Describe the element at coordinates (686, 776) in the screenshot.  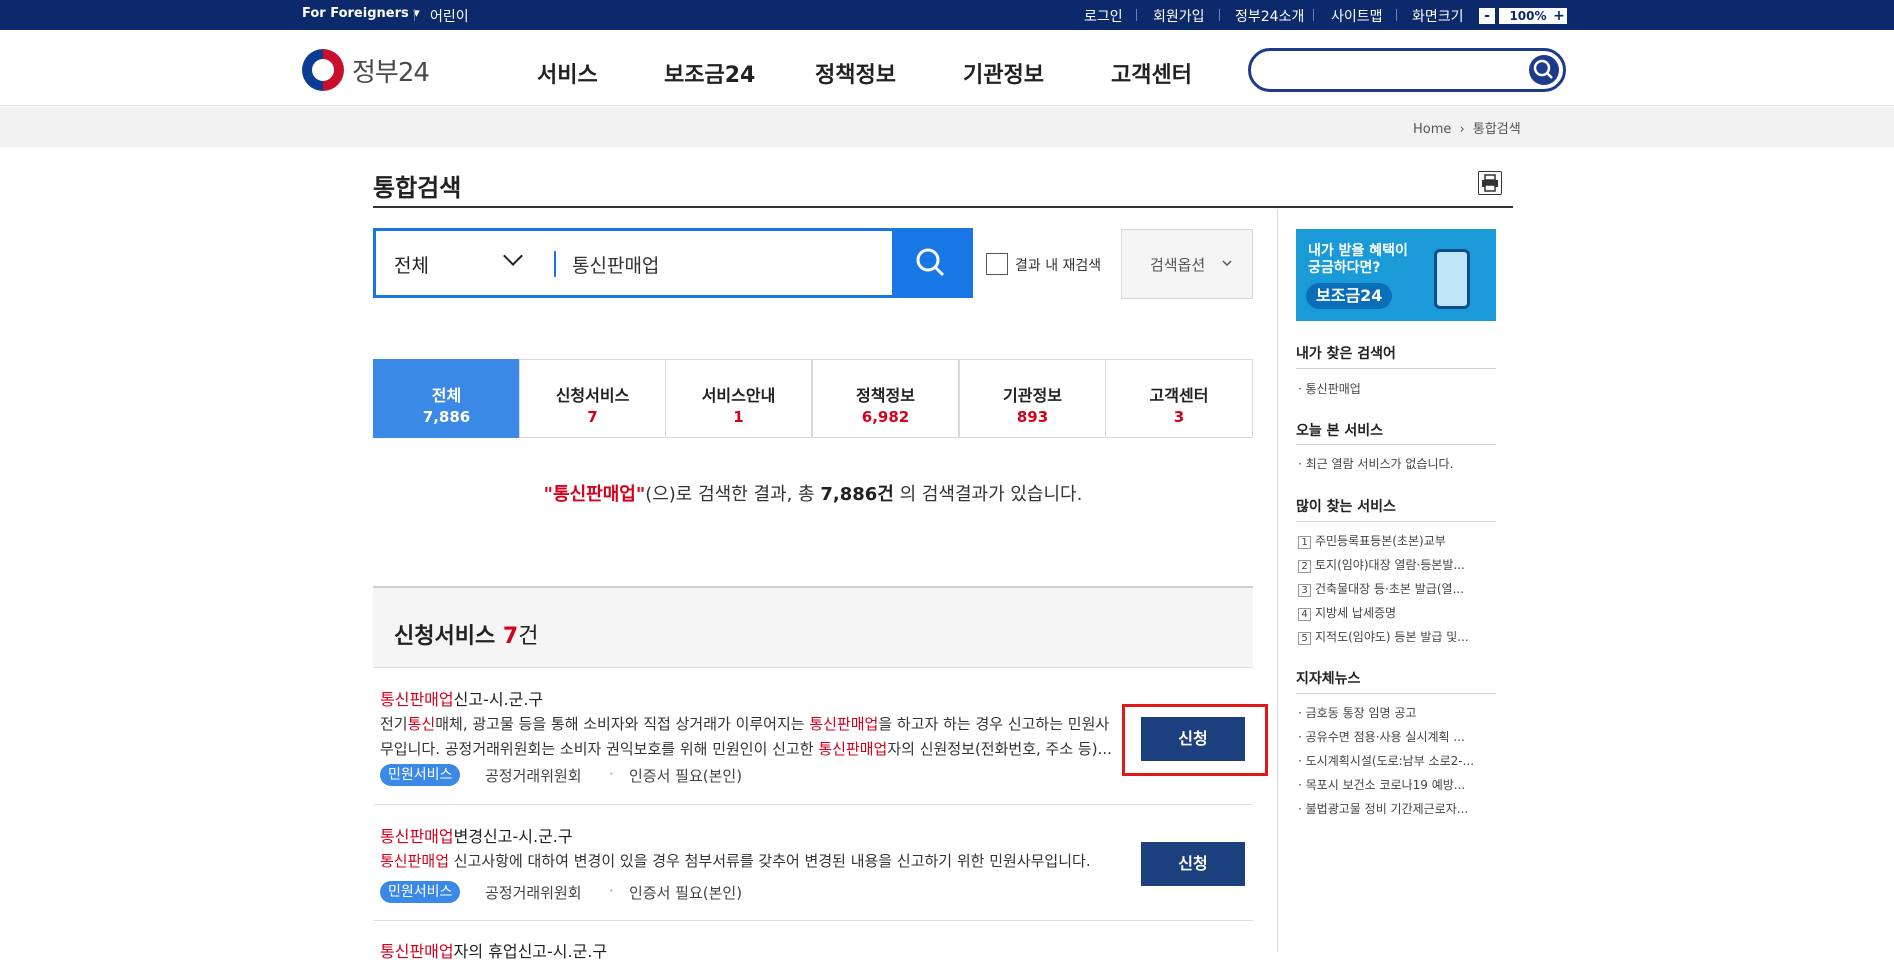
I see `cert-requirement: 인증서 필요(본인)` at that location.